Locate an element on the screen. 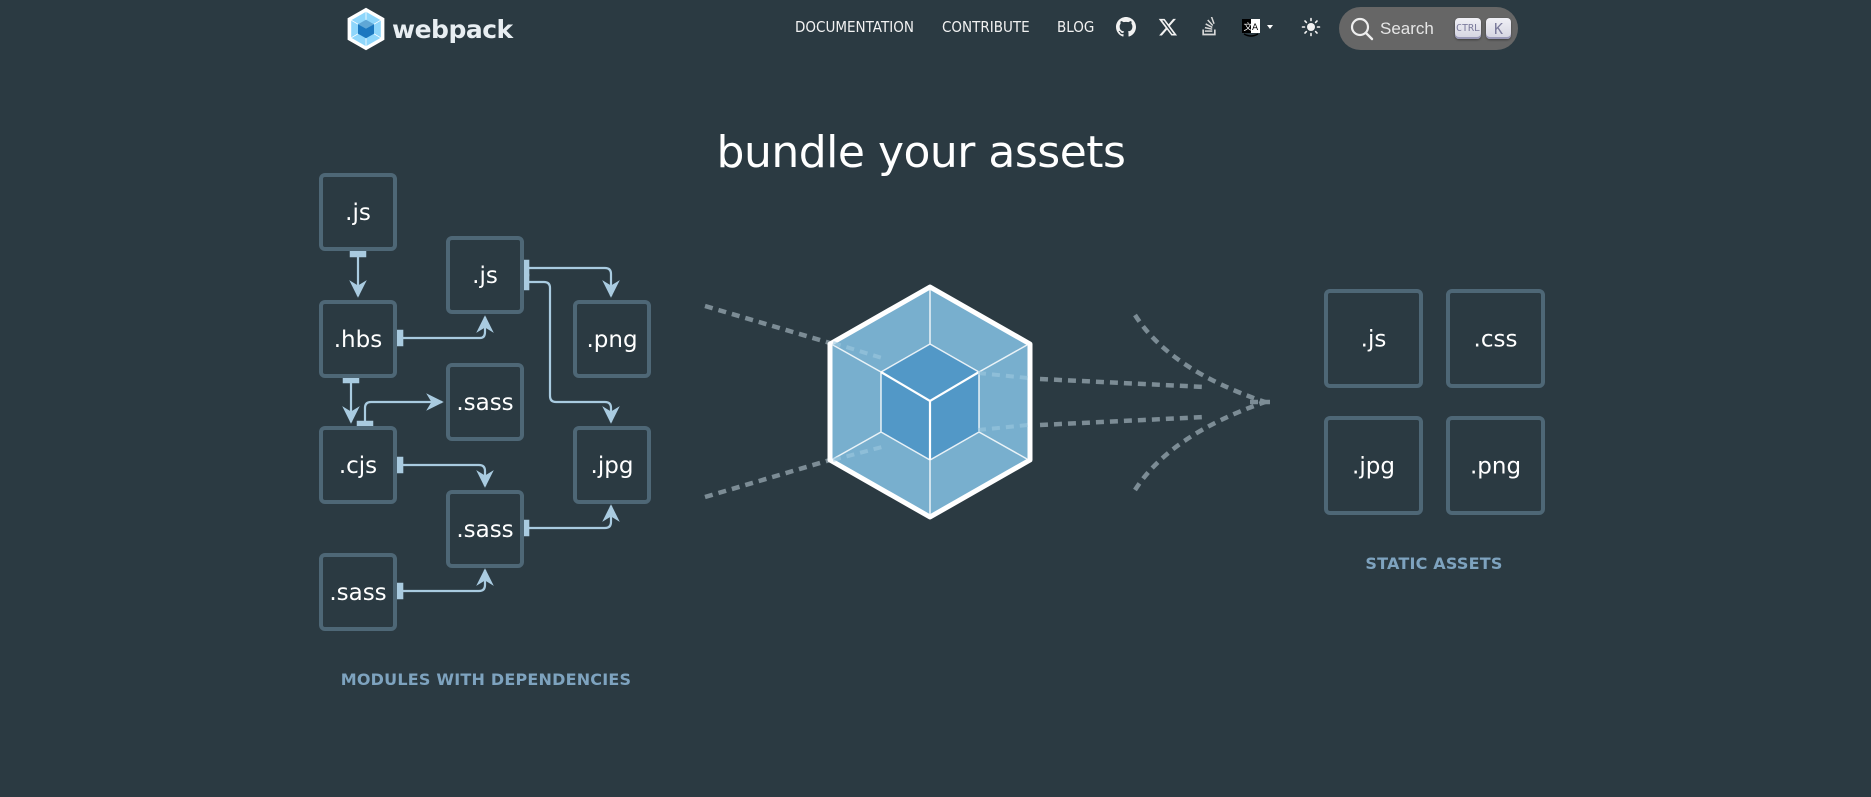 This screenshot has width=1871, height=797. box-label: .css is located at coordinates (1496, 340).